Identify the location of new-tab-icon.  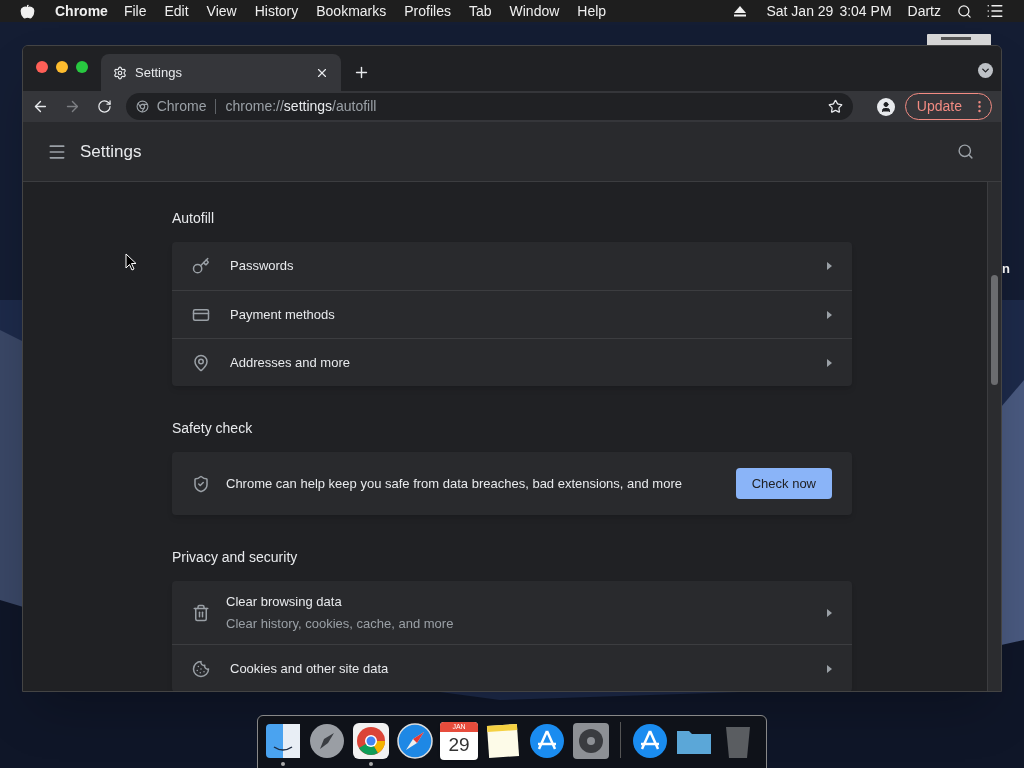
(361, 72).